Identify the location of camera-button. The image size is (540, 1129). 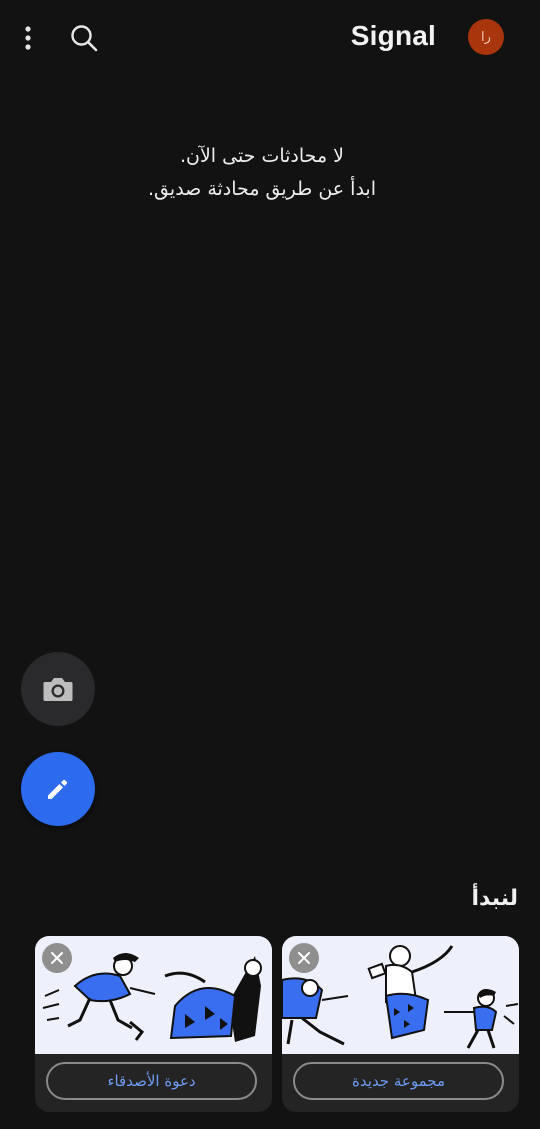
(58, 689).